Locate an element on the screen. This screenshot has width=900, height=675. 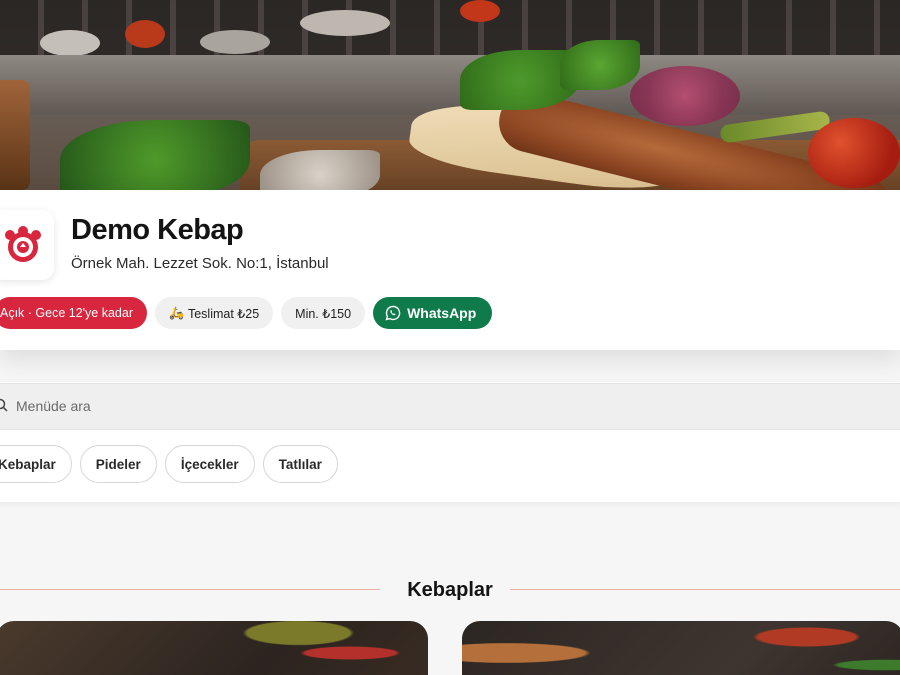
category-tab-icecekler: İçecekler is located at coordinates (209, 464).